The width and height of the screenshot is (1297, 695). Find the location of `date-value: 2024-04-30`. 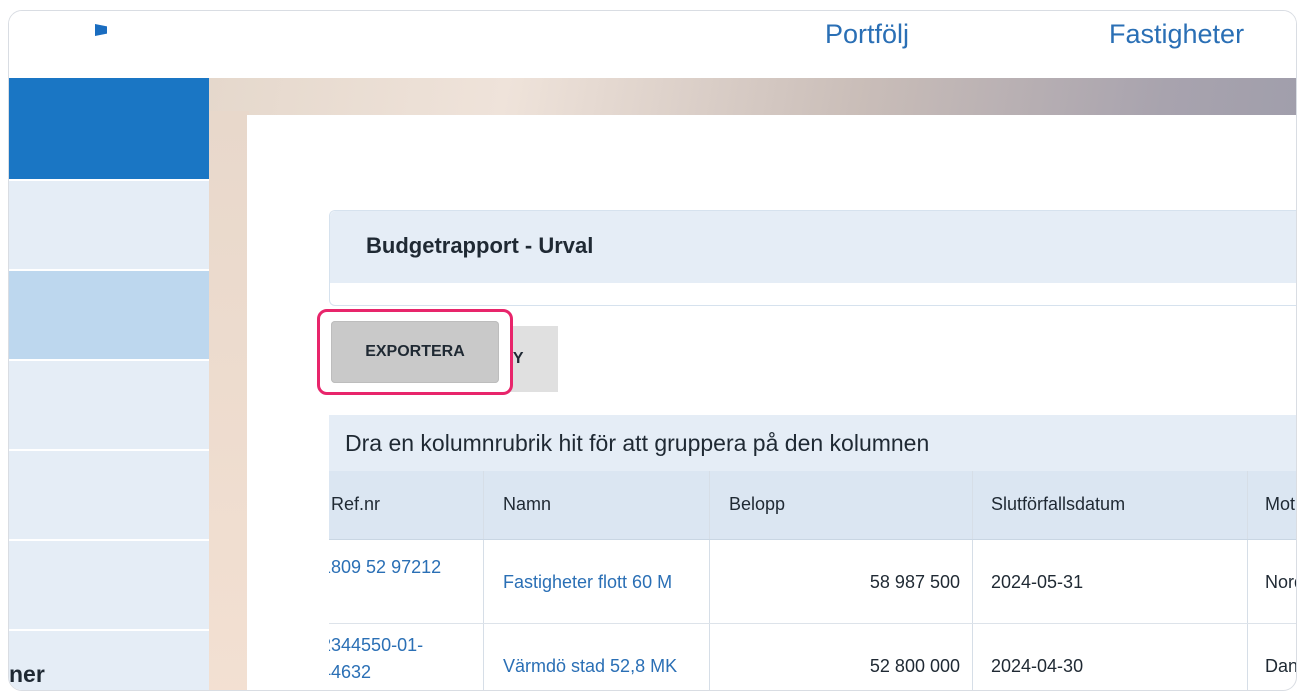

date-value: 2024-04-30 is located at coordinates (1037, 666).